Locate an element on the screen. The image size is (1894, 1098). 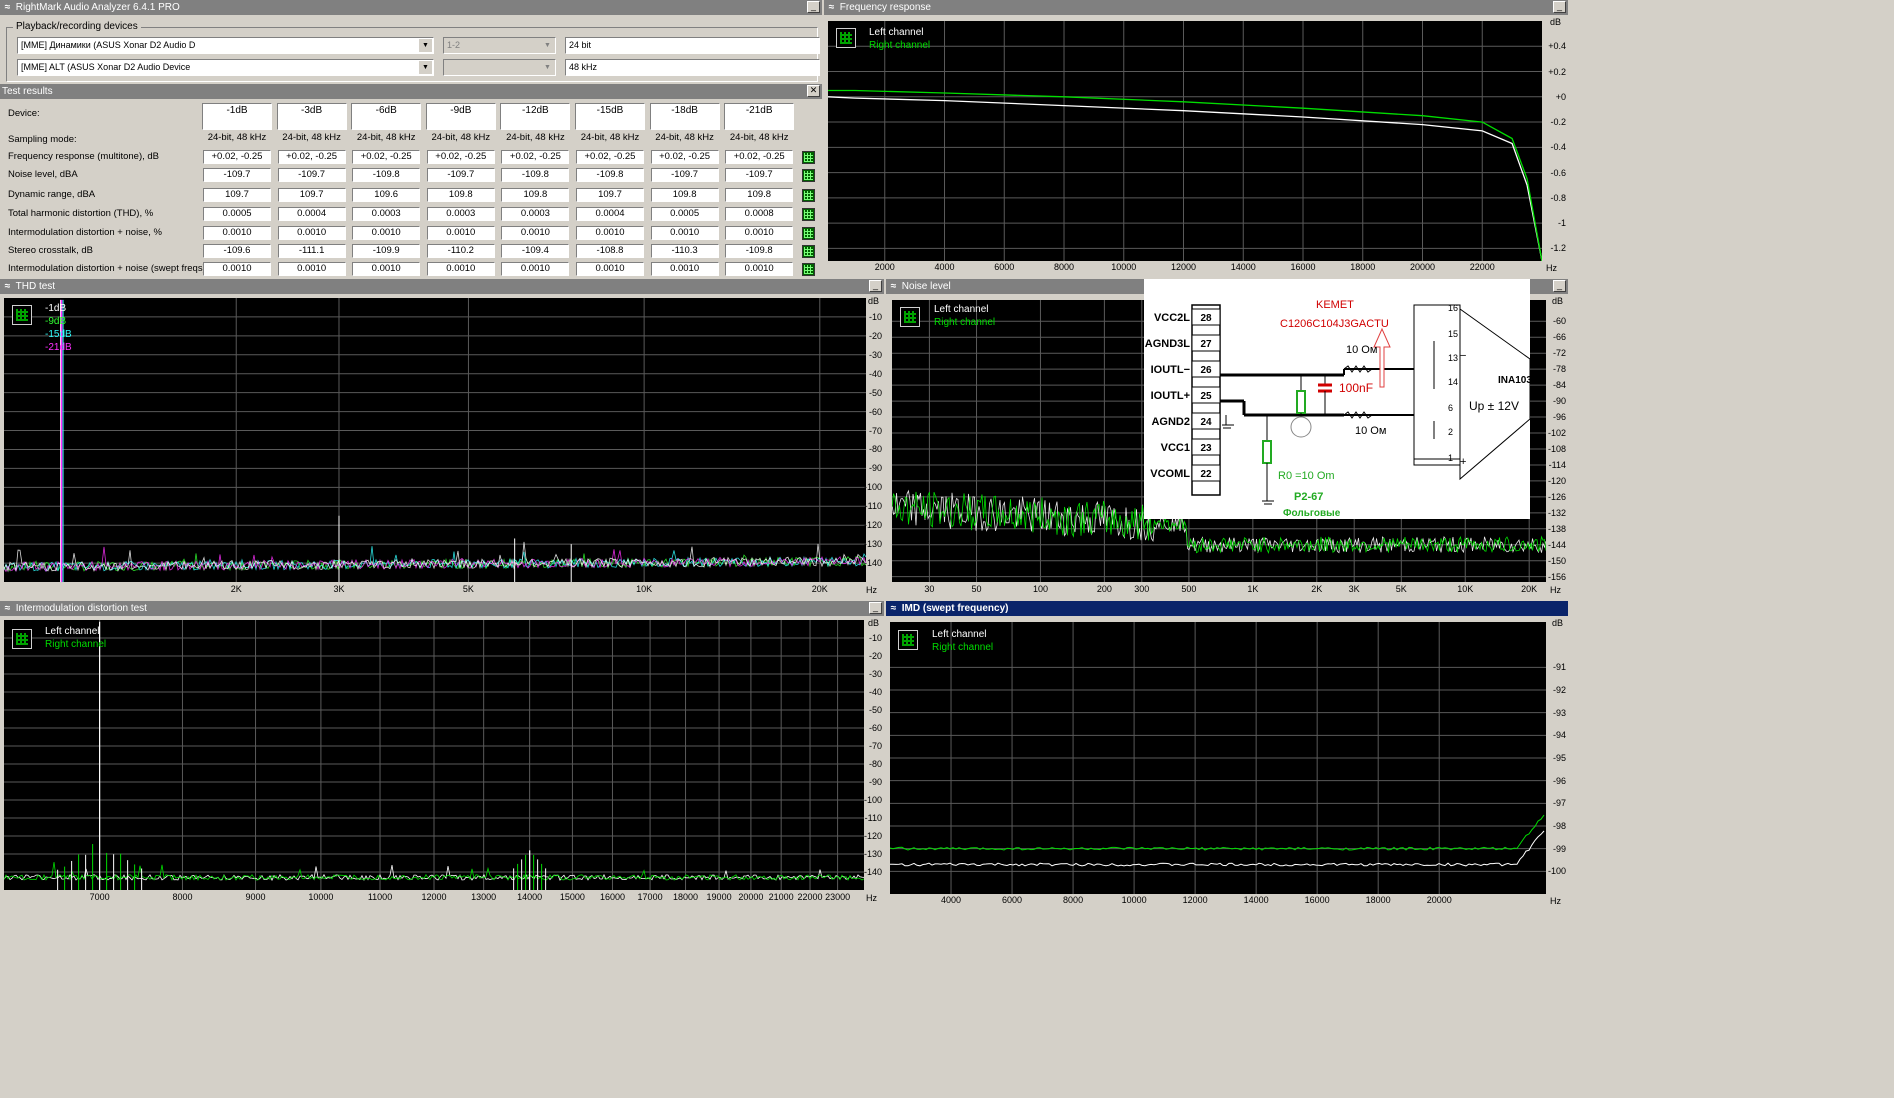
y-tick-label: -0.6 is located at coordinates (1558, 172).